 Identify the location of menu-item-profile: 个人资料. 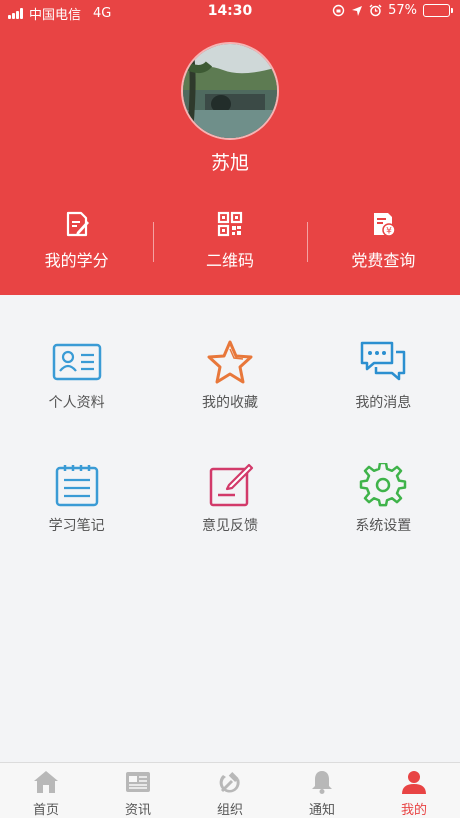
(76, 401).